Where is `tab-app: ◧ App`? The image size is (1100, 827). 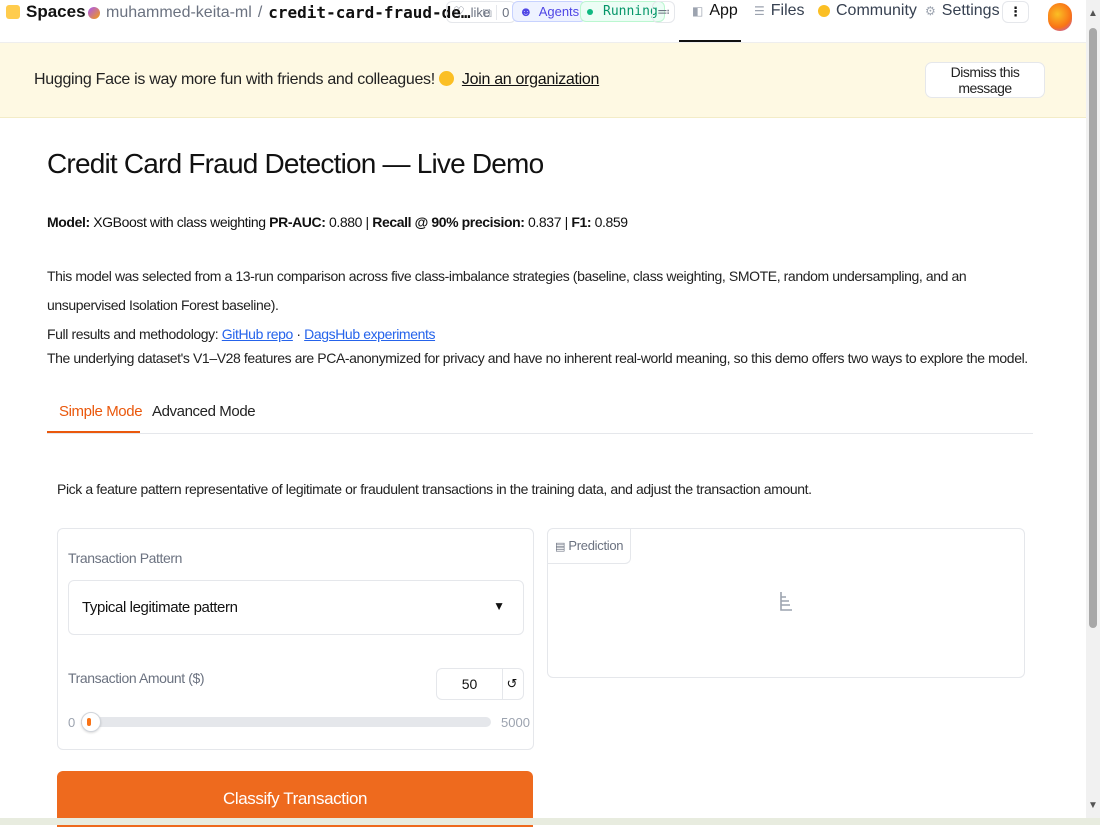
tab-app: ◧ App is located at coordinates (715, 11).